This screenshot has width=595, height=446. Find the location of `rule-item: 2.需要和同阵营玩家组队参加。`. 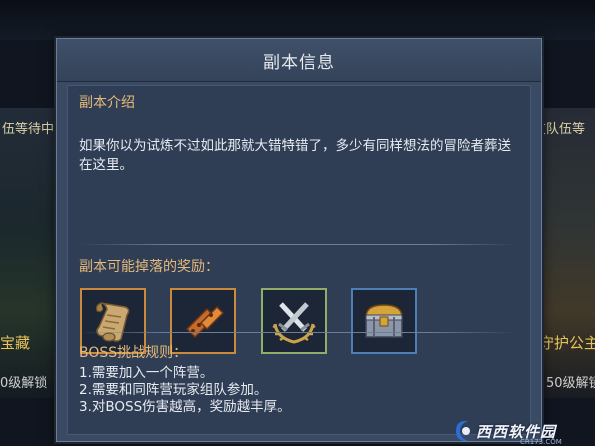

rule-item: 2.需要和同阵营玩家组队参加。 is located at coordinates (173, 390).